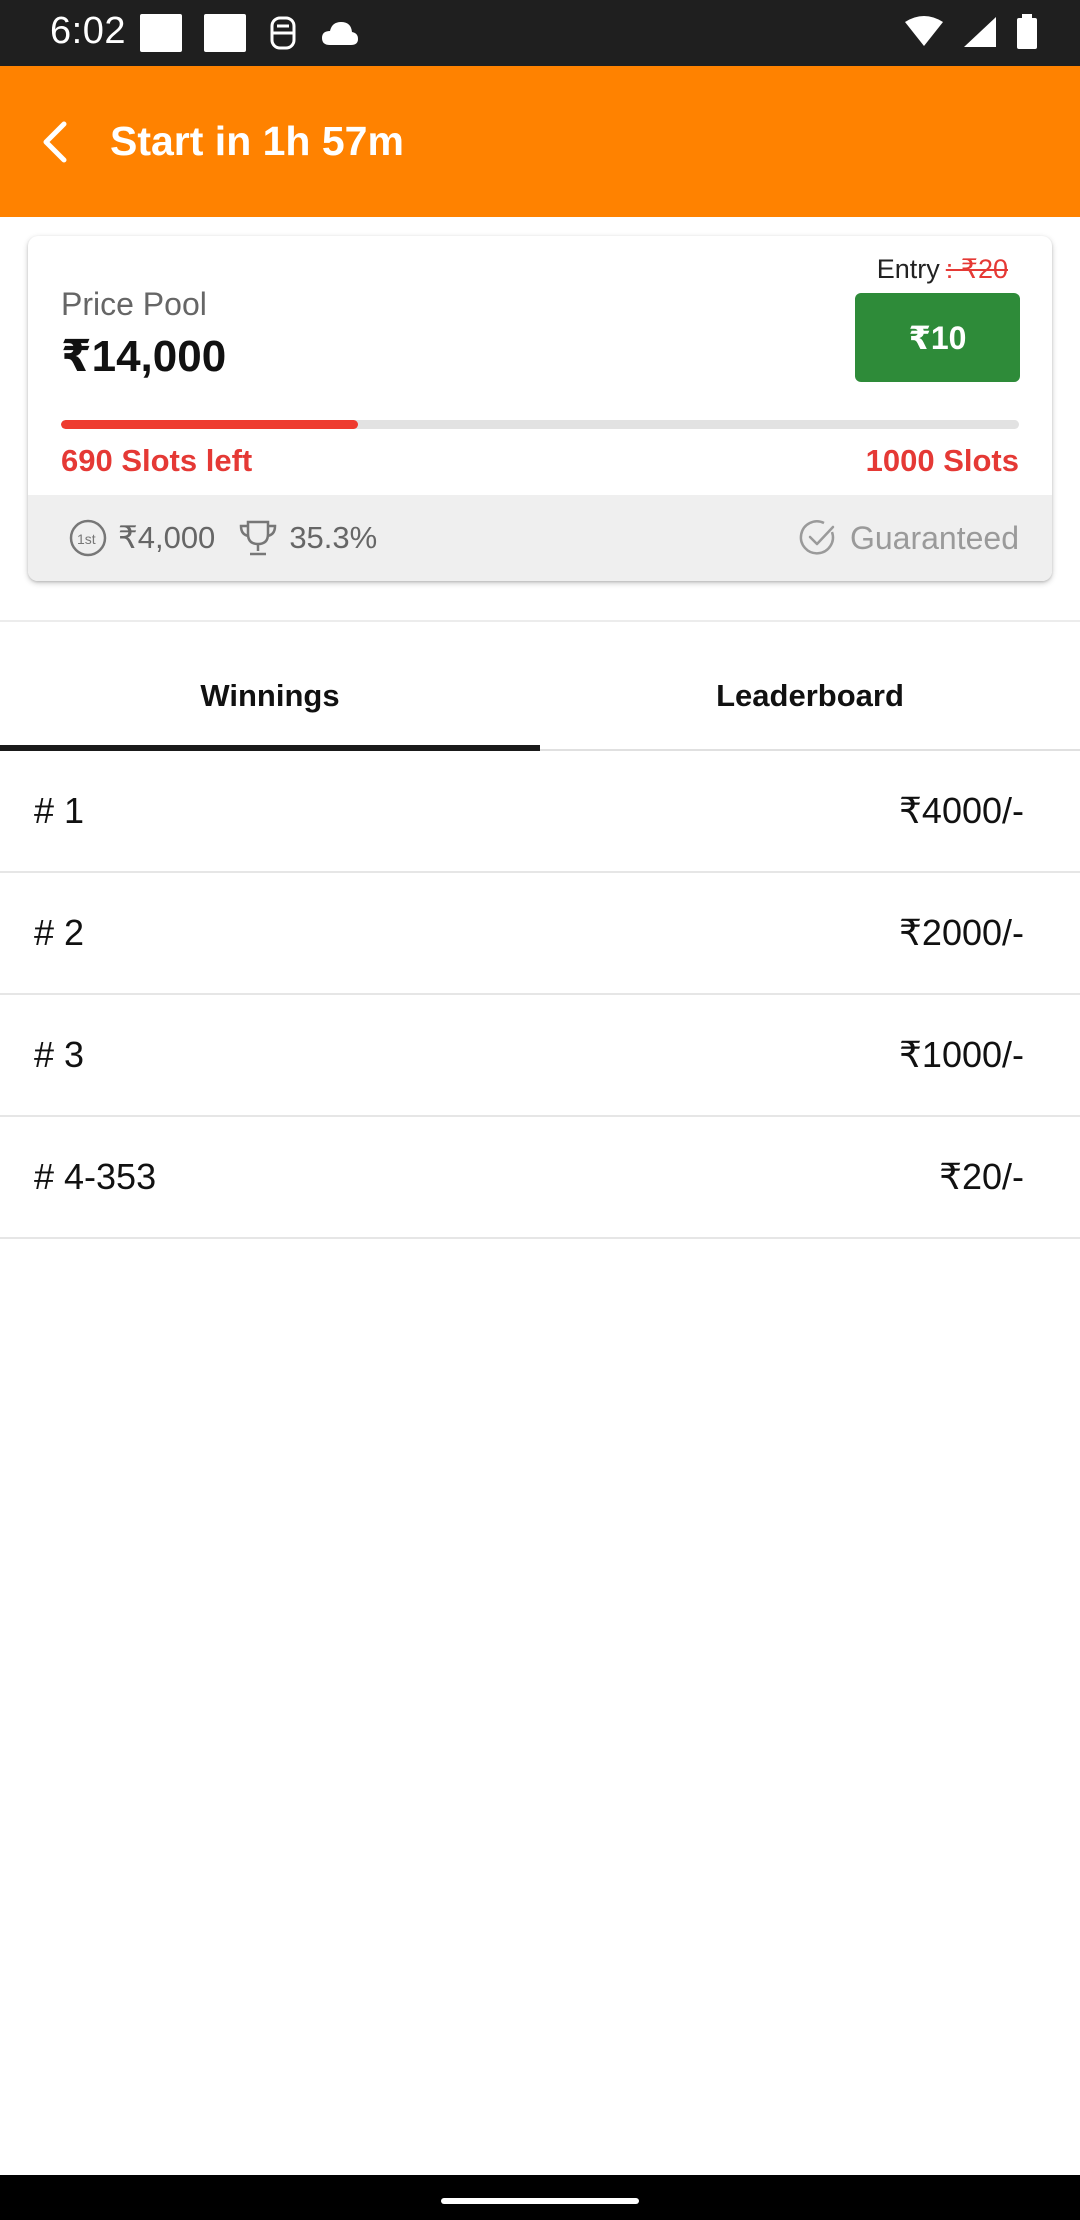 This screenshot has height=2220, width=1080. What do you see at coordinates (134, 304) in the screenshot?
I see `prize-pool-label: Price Pool` at bounding box center [134, 304].